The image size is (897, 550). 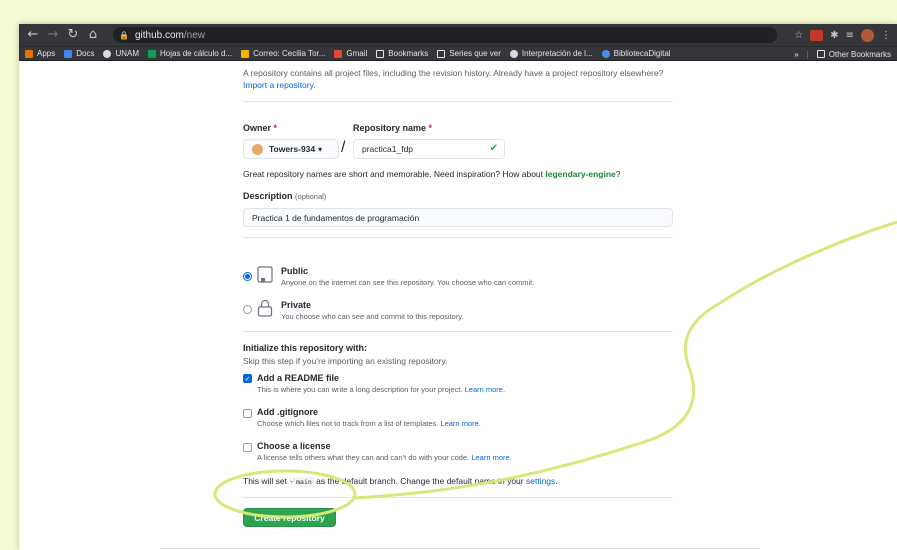 I want to click on docs-icon, so click(x=68, y=53).